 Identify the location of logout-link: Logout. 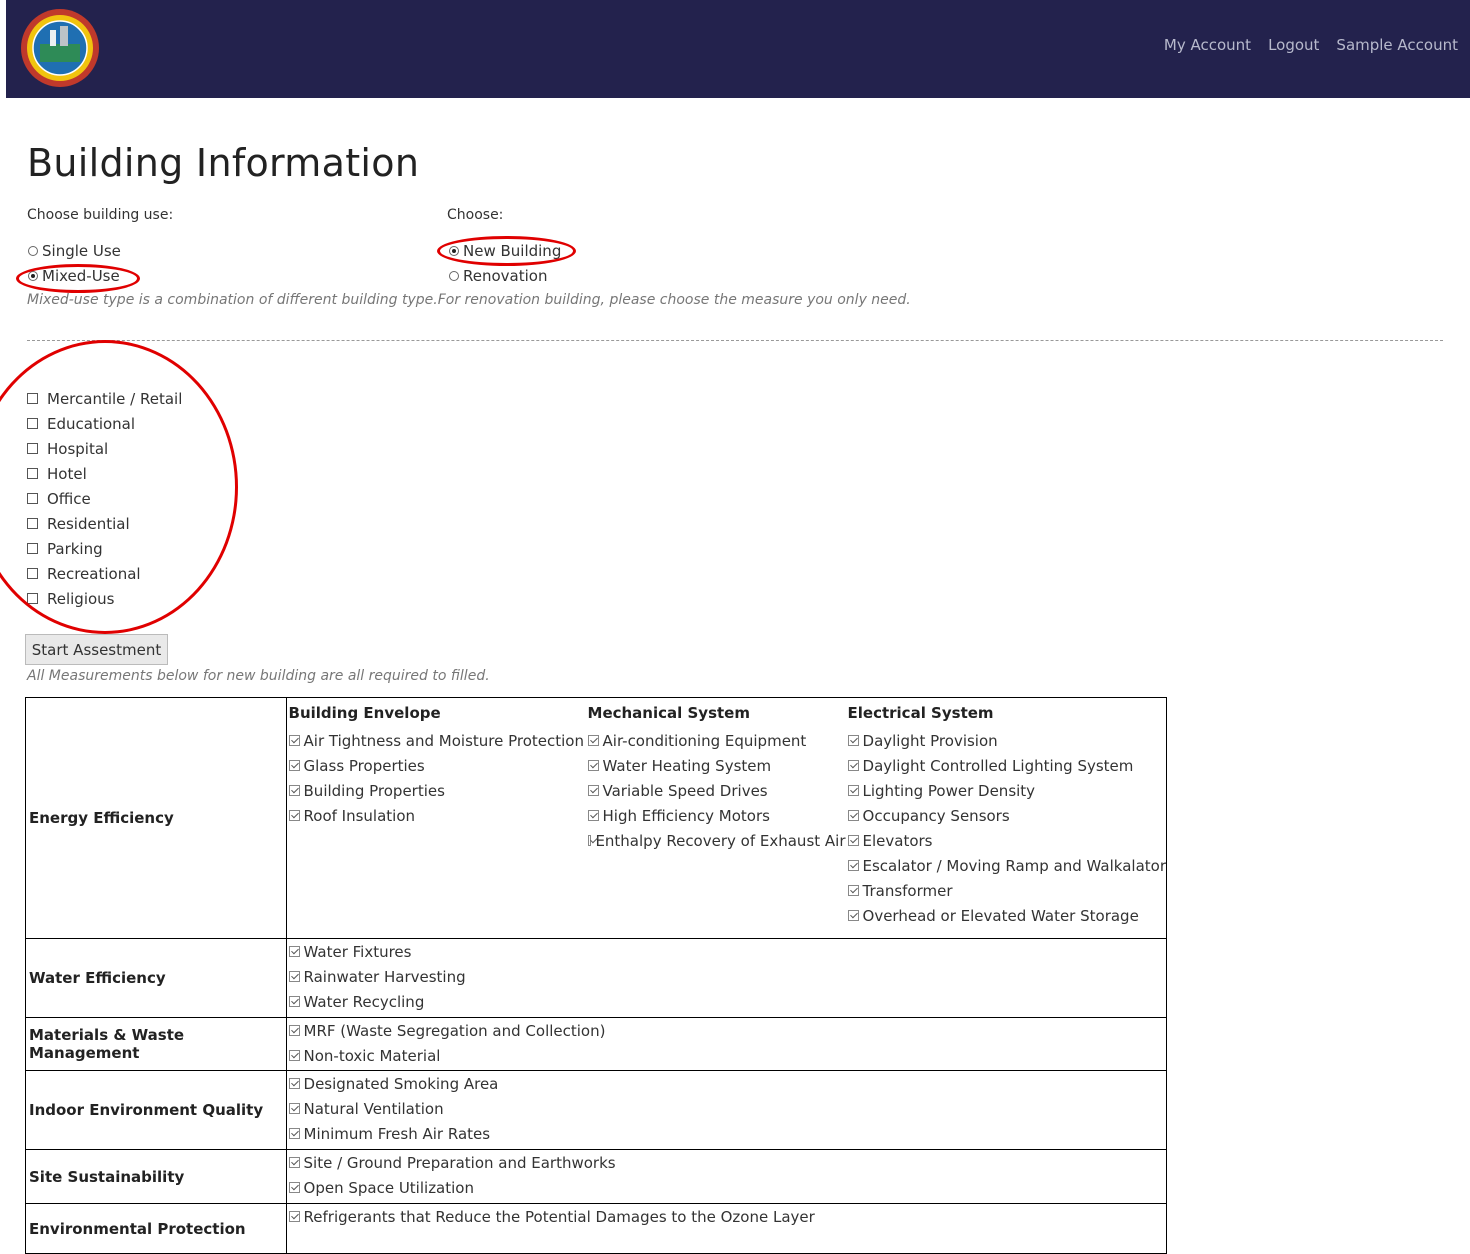
(1293, 45).